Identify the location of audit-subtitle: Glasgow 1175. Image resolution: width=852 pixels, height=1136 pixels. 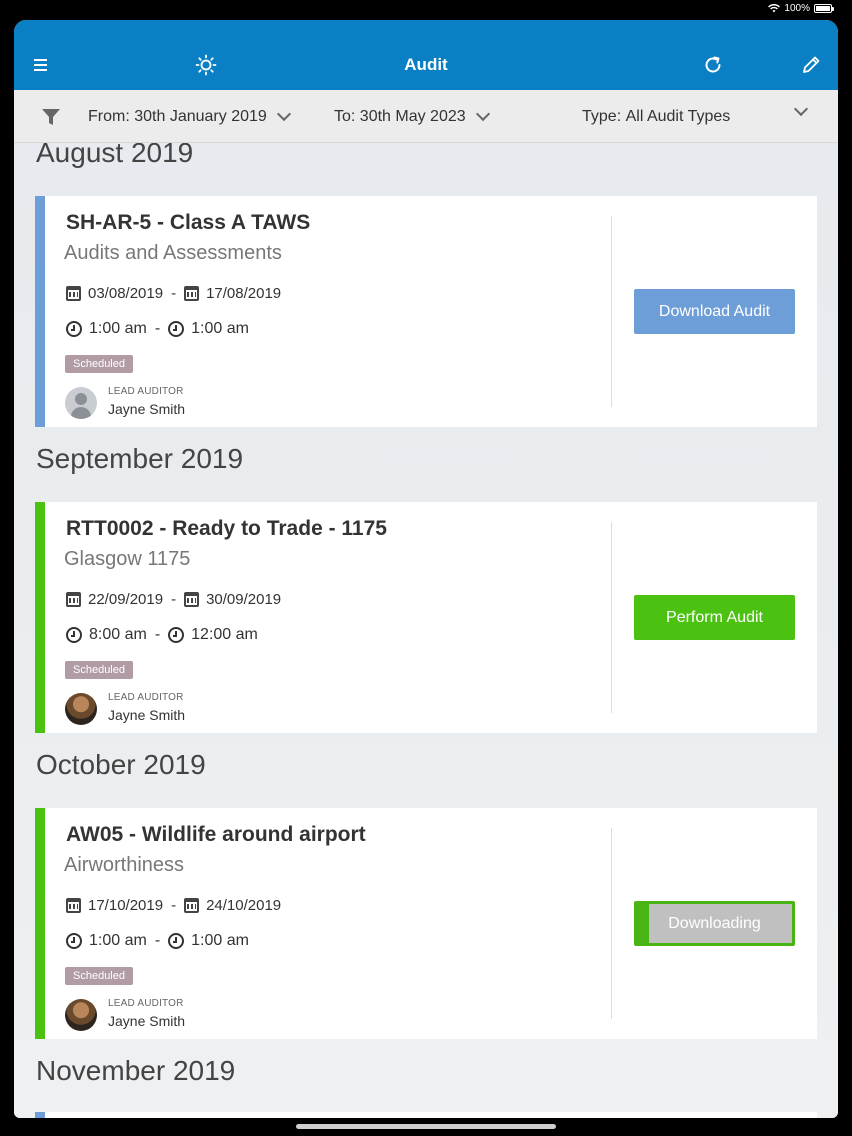
(127, 559).